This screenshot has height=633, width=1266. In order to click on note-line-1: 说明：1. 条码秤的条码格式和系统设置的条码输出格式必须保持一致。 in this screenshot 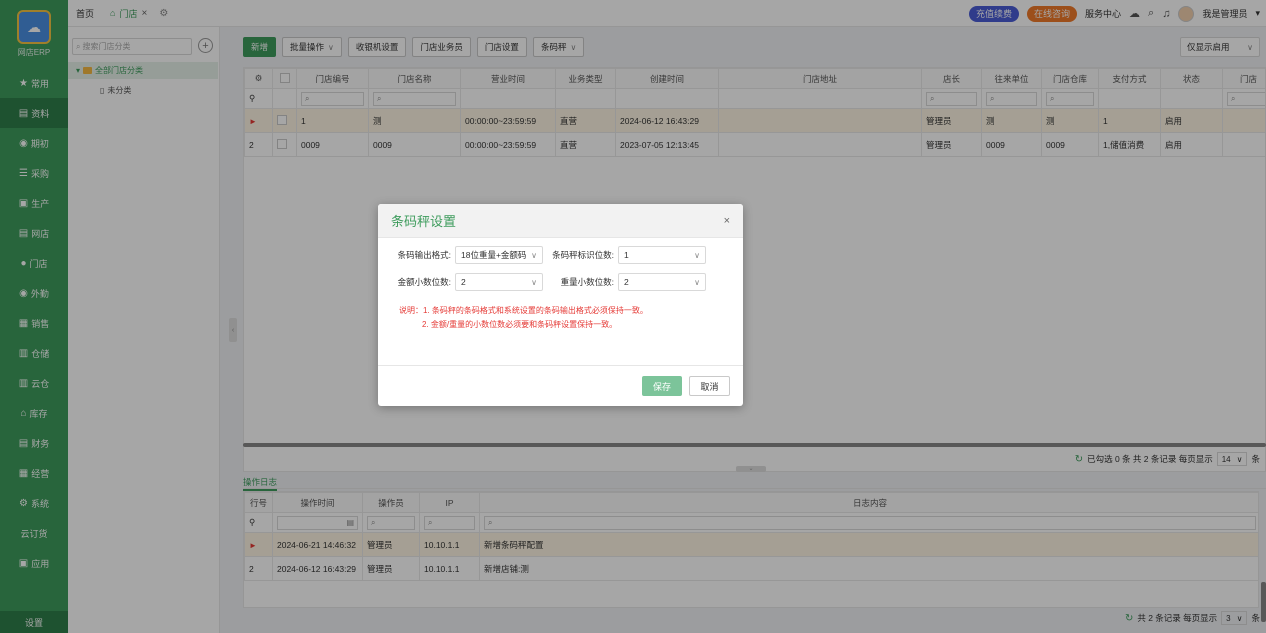, I will do `click(523, 310)`.